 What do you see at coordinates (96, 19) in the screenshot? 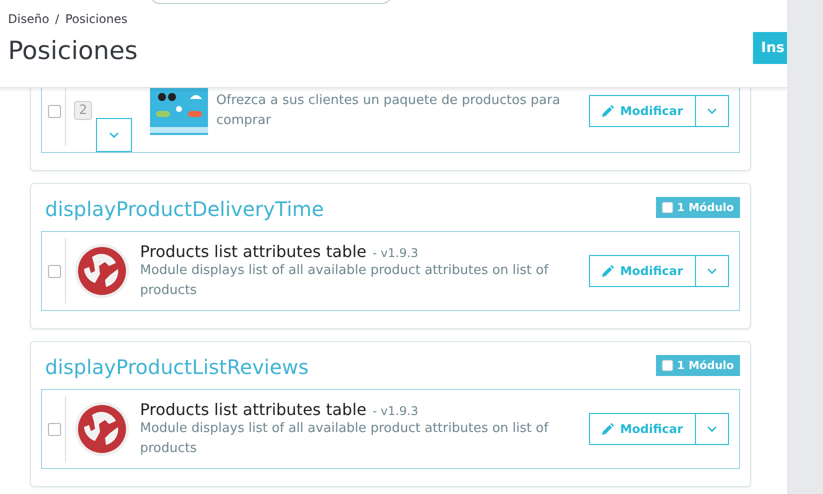
I see `breadcrumb-link: Posiciones` at bounding box center [96, 19].